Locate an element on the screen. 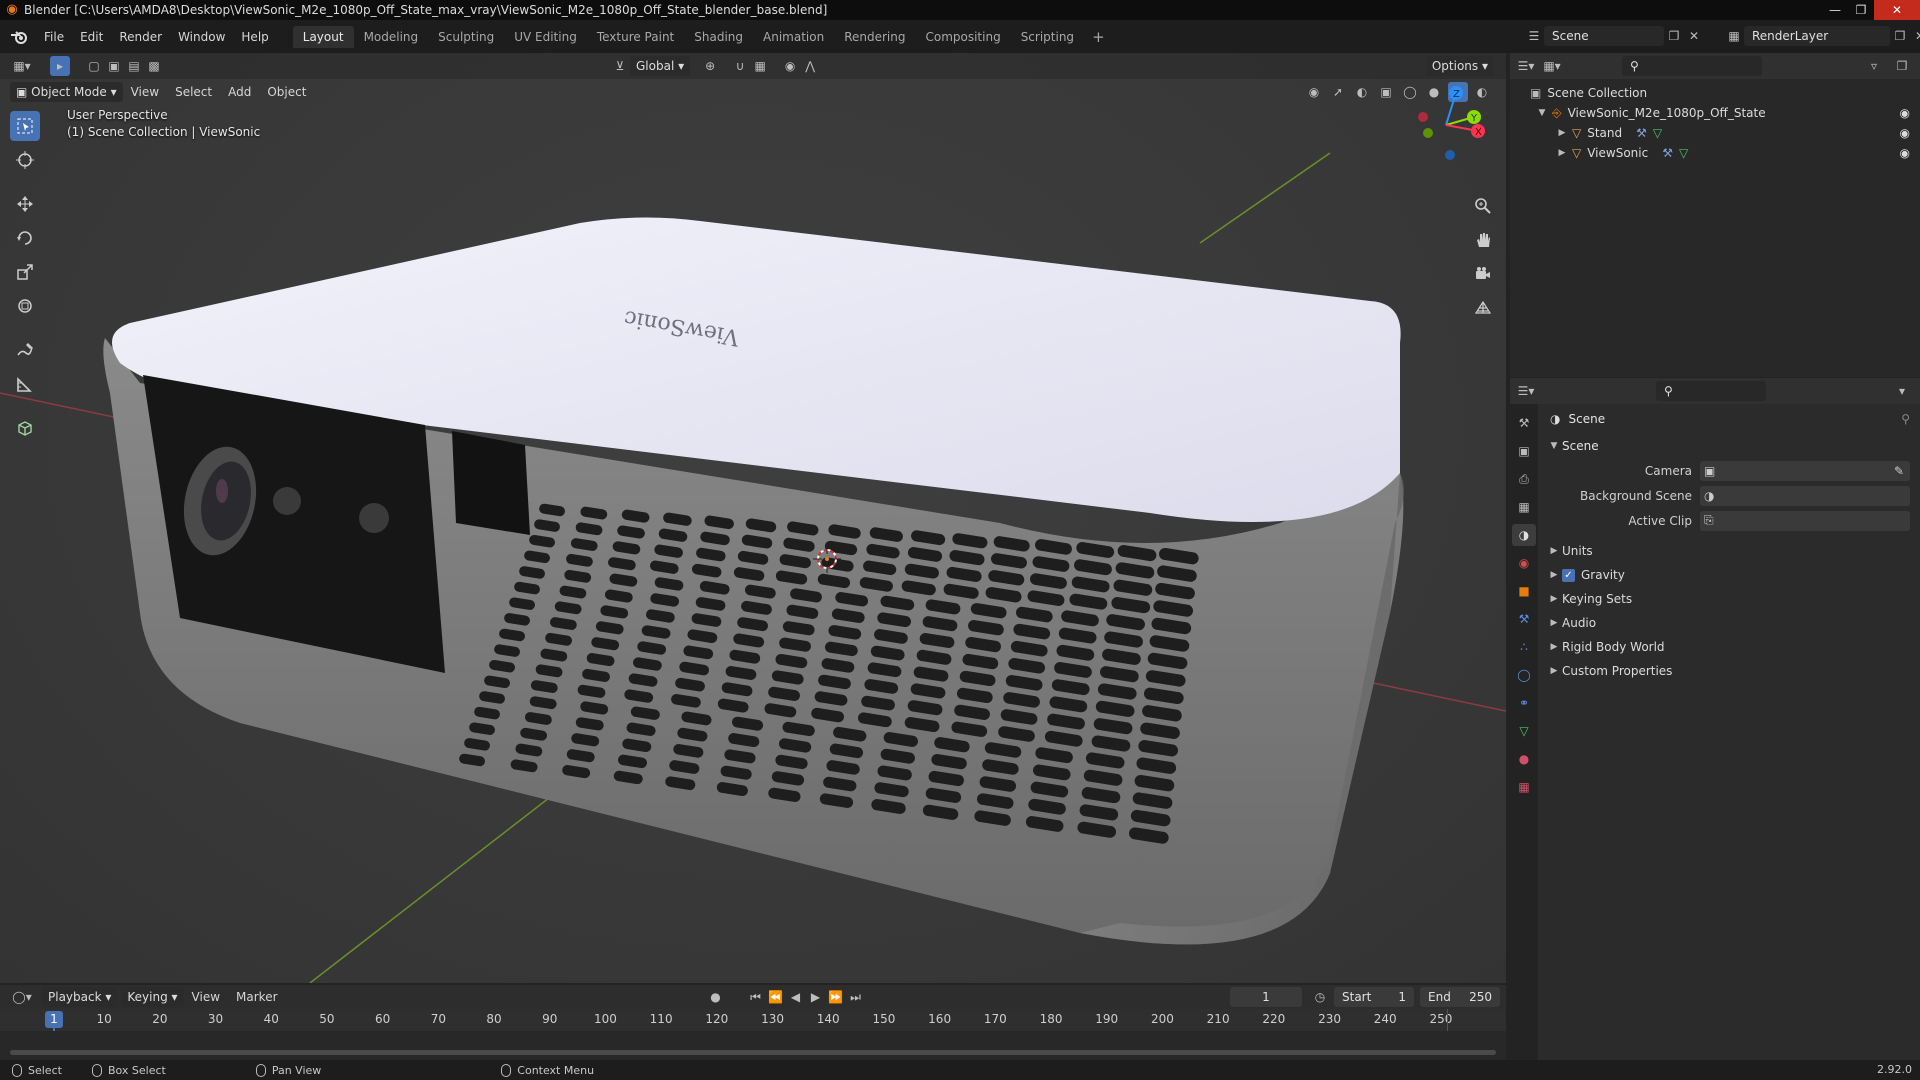 The height and width of the screenshot is (1080, 1920). start-frame-field: Start 1 is located at coordinates (1374, 997).